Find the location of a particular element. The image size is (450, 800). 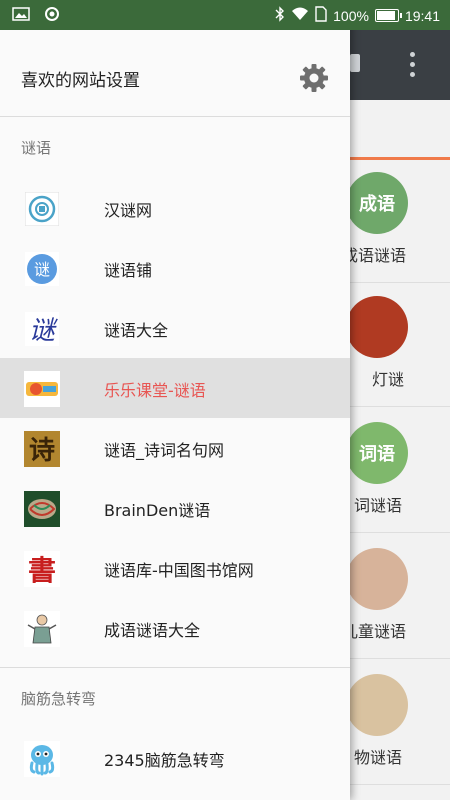

section-header-riddles: 谜语 is located at coordinates (36, 148).